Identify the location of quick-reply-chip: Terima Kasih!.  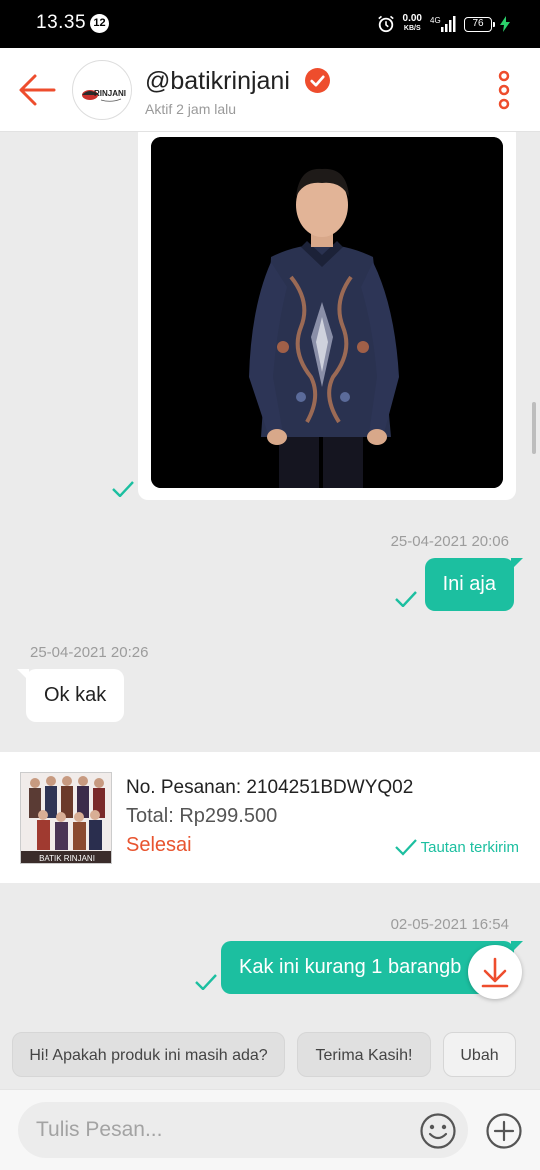
(364, 1054).